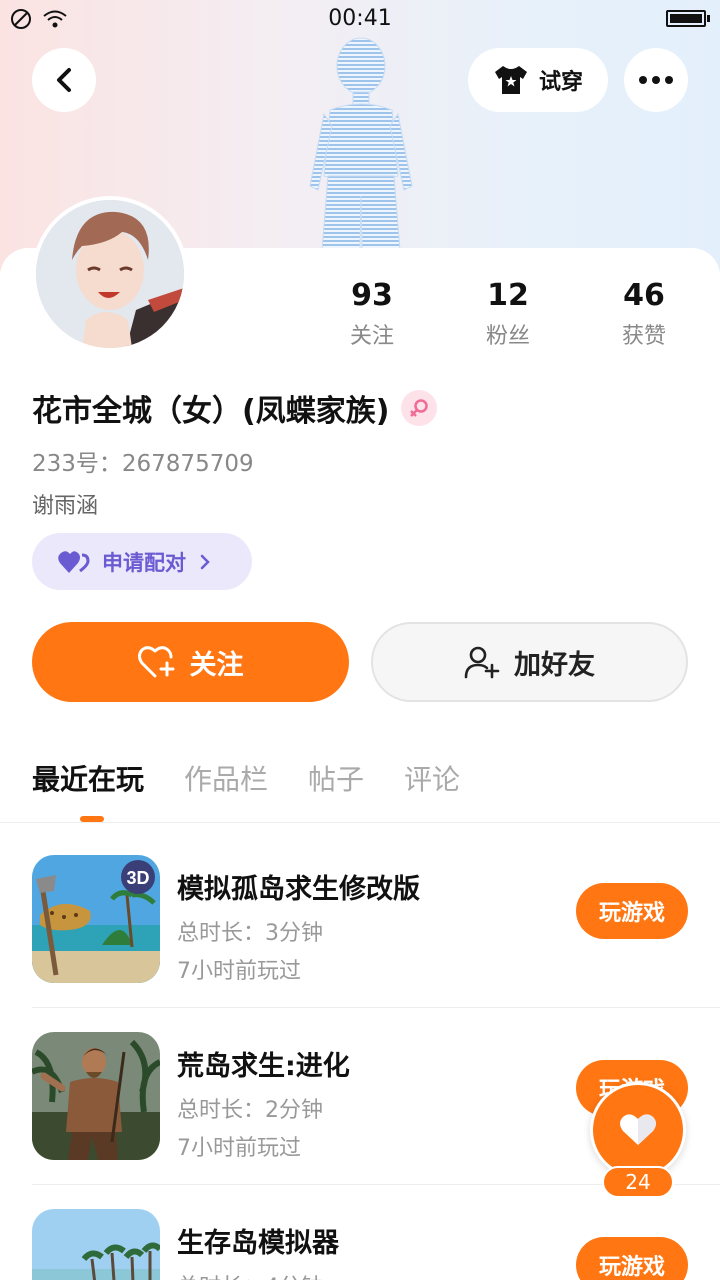 Image resolution: width=720 pixels, height=1280 pixels. What do you see at coordinates (644, 295) in the screenshot?
I see `stat-value: 46` at bounding box center [644, 295].